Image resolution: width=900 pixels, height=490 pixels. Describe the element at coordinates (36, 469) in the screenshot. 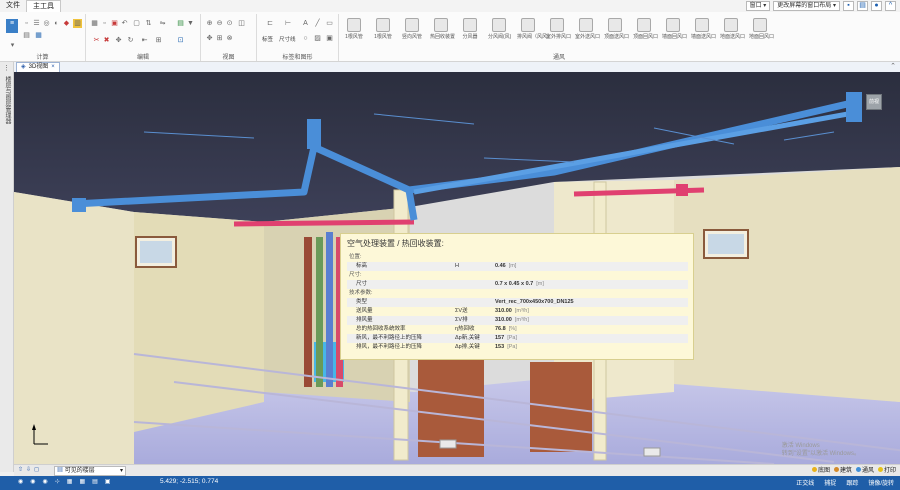

I see `pin-icon: ◻` at that location.